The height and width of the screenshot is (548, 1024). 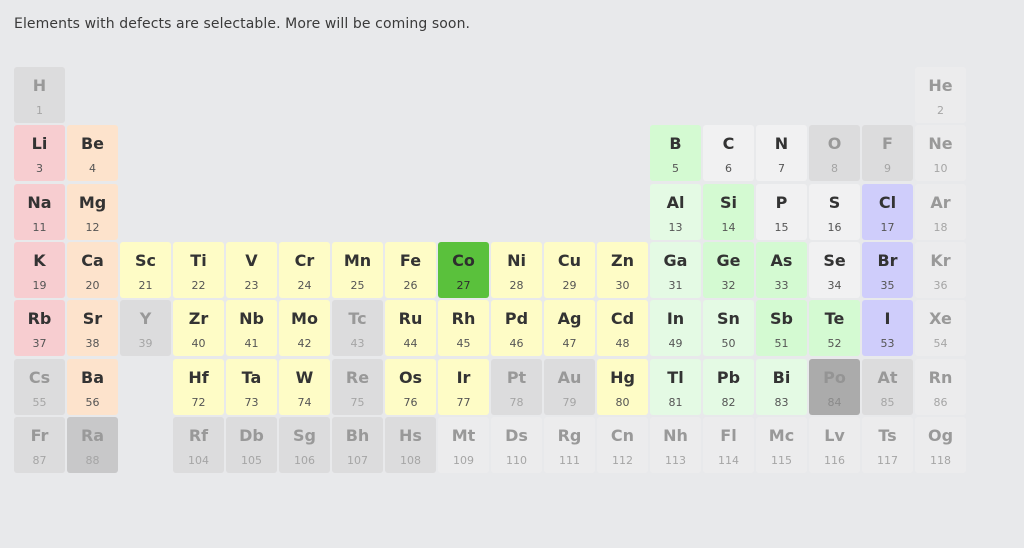 What do you see at coordinates (728, 387) in the screenshot?
I see `element-cell-pb: Pb 82` at bounding box center [728, 387].